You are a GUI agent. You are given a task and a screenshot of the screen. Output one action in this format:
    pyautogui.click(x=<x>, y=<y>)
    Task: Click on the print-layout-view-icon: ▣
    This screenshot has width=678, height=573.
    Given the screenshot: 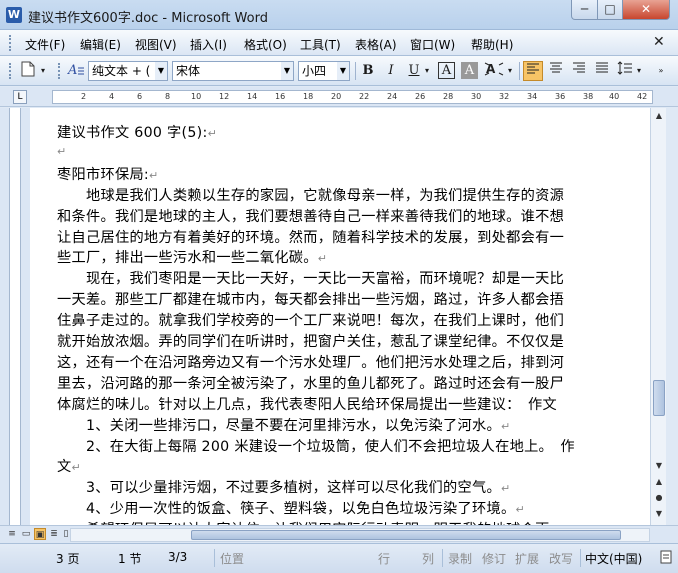 What is the action you would take?
    pyautogui.click(x=40, y=534)
    